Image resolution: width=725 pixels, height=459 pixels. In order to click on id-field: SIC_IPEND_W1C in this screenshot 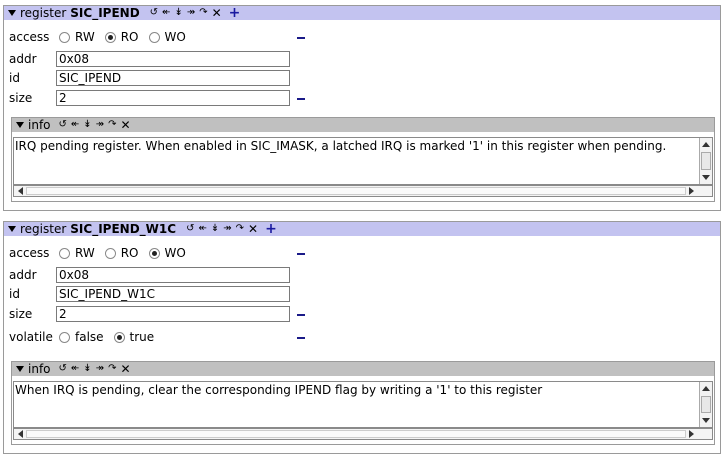, I will do `click(173, 294)`.